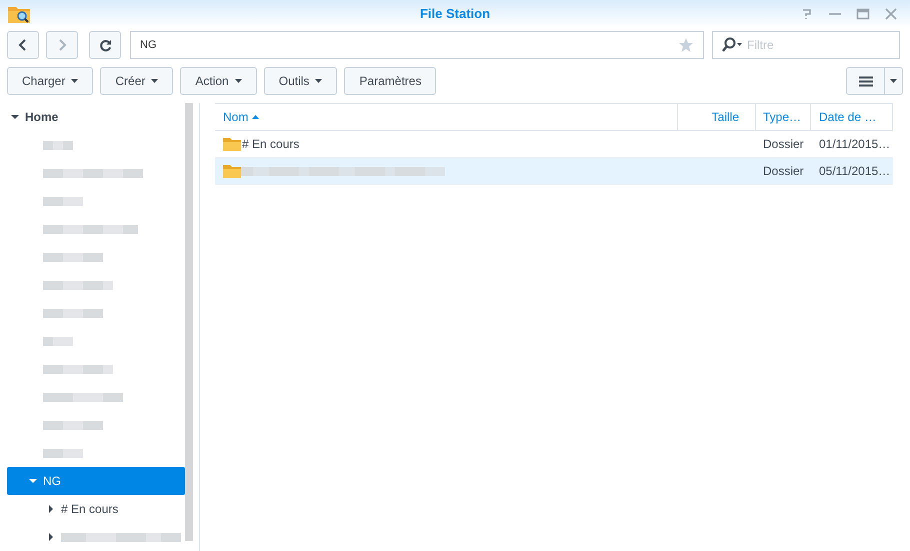  What do you see at coordinates (301, 81) in the screenshot?
I see `toolbar-button: Outils` at bounding box center [301, 81].